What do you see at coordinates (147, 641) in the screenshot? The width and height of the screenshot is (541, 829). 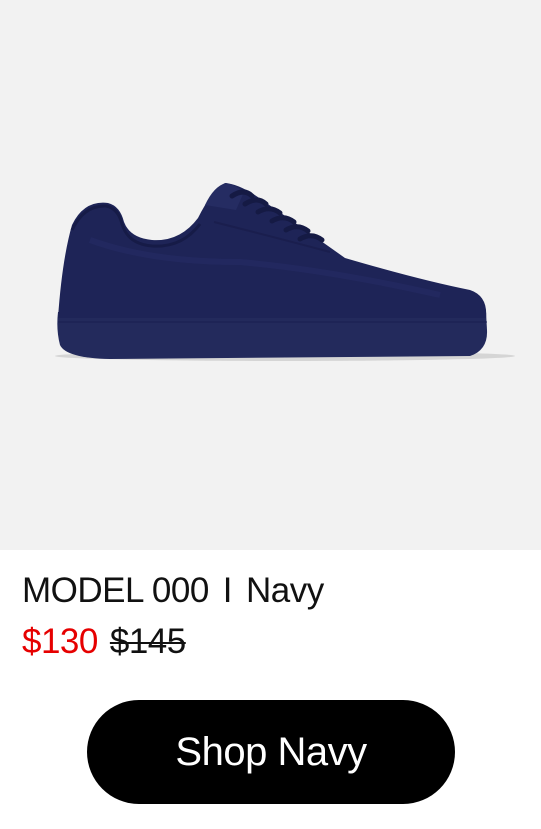 I see `original-price: $145` at bounding box center [147, 641].